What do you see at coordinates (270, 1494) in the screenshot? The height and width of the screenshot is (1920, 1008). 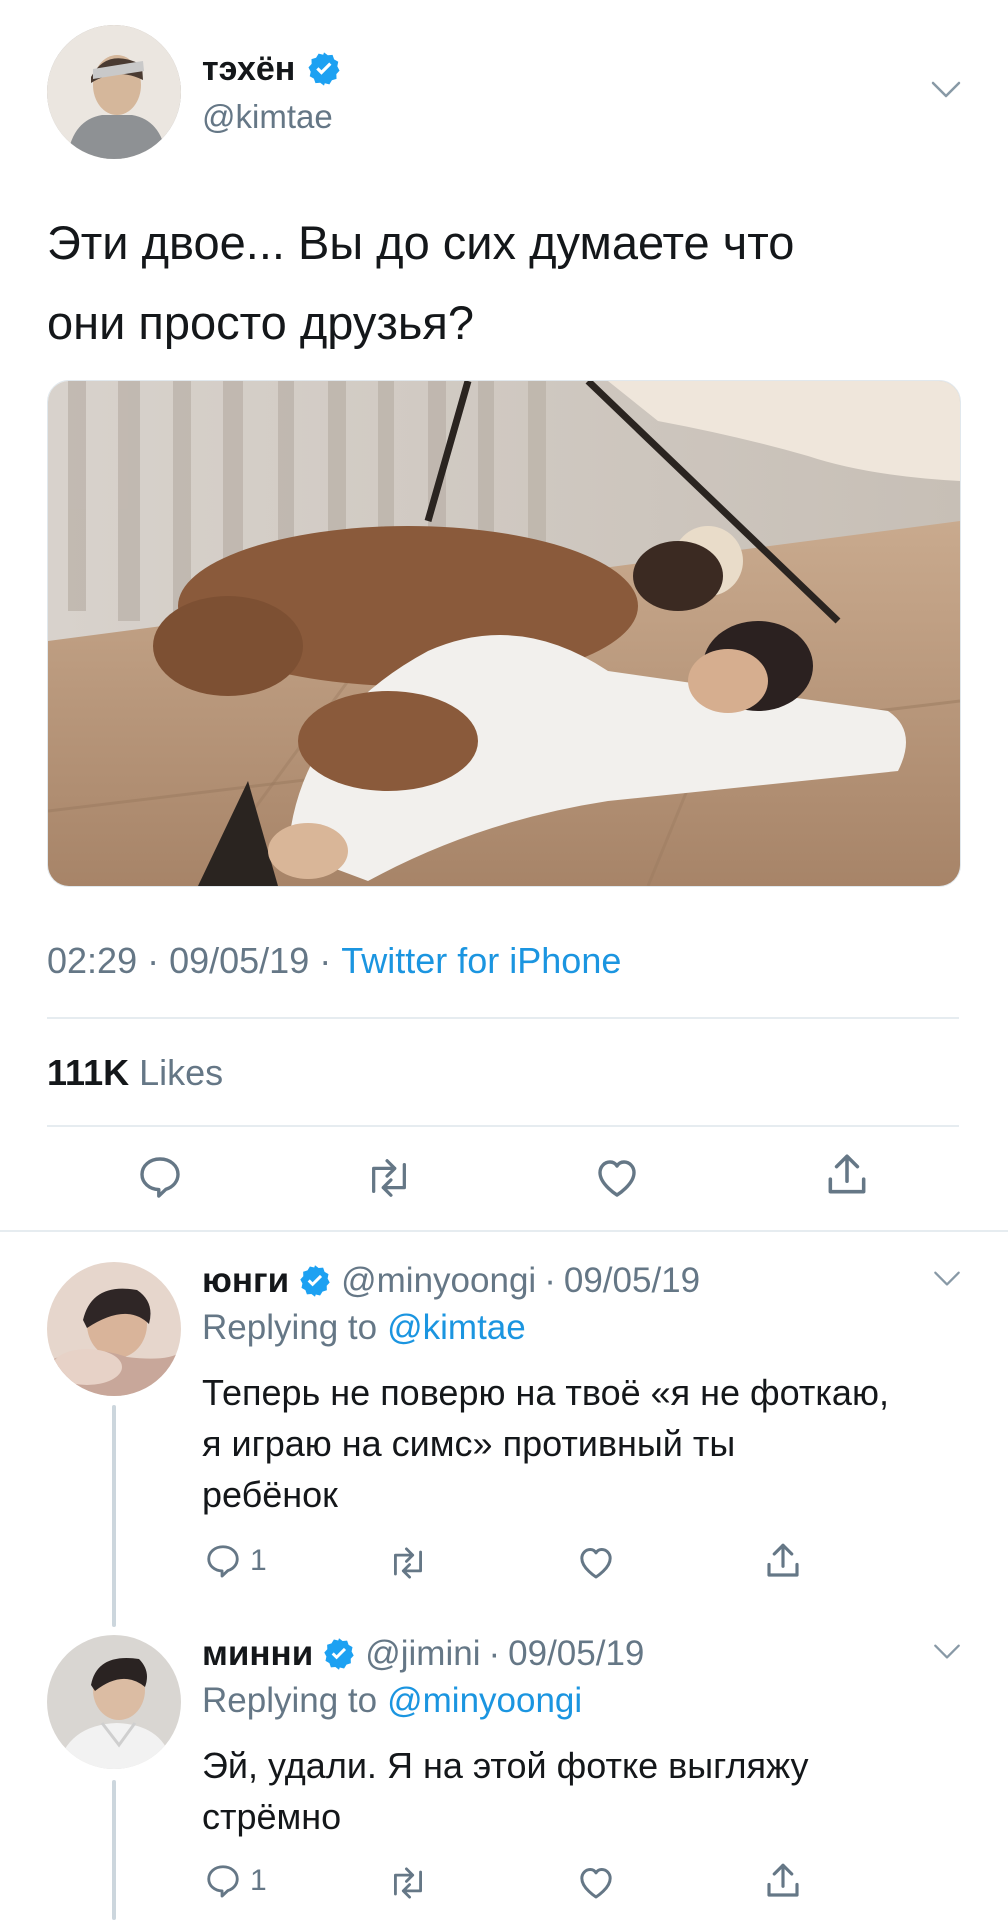 I see `reply-text-line: ребёнок` at bounding box center [270, 1494].